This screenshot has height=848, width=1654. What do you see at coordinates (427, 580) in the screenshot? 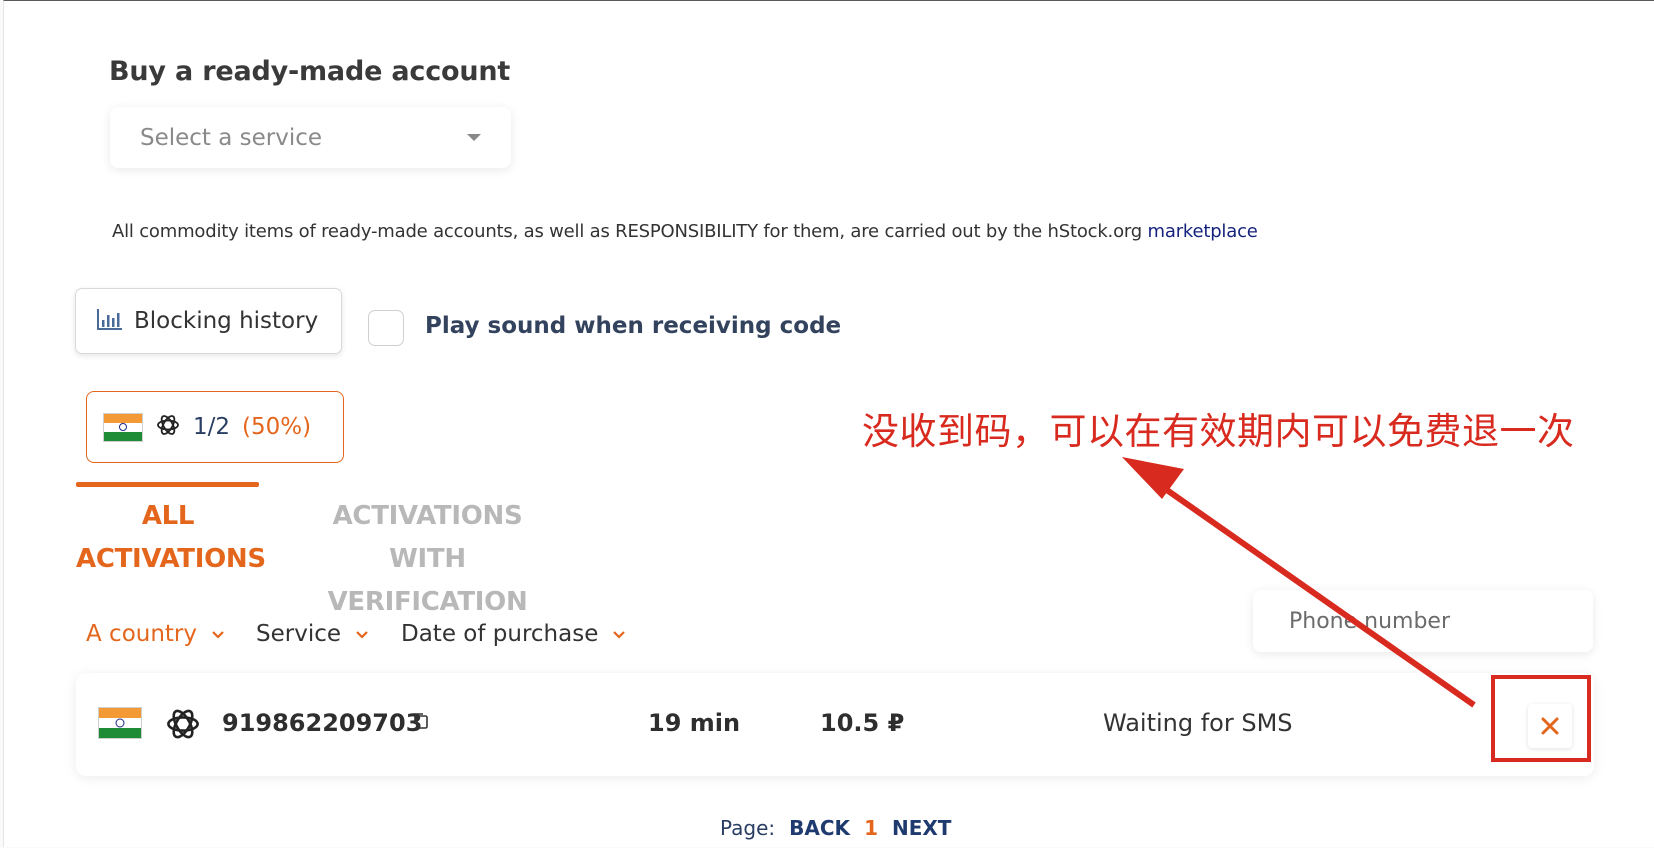
I see `tab-verif-line2: WITH VERIFICATION` at bounding box center [427, 580].